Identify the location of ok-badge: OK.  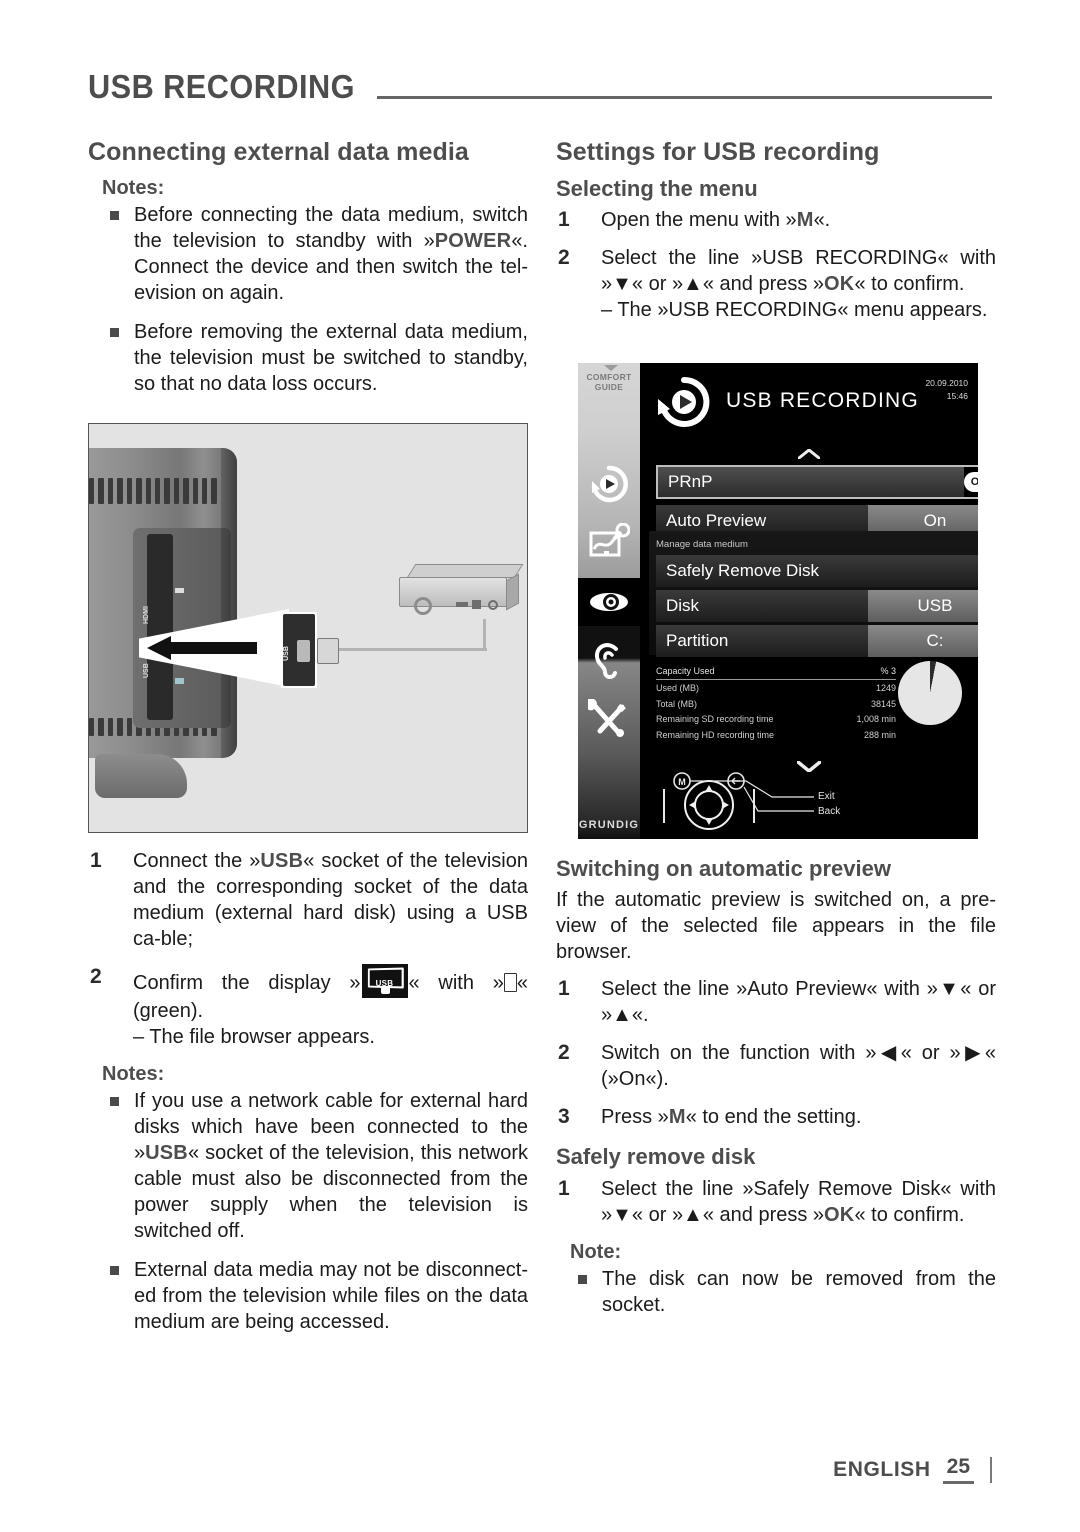
(971, 482).